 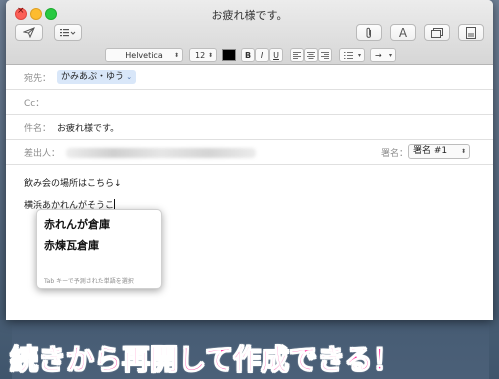 I want to click on list-style-select: ▾, so click(x=352, y=55).